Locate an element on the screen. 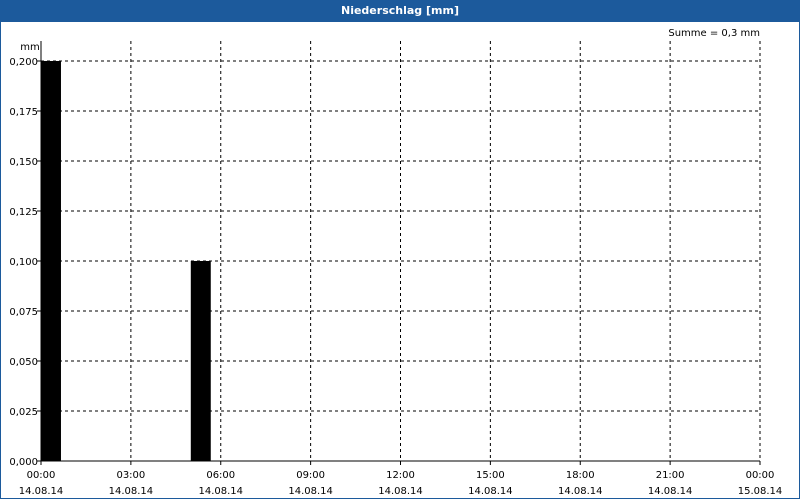 This screenshot has width=800, height=500. x-tick-time-label: 12:00 is located at coordinates (400, 475).